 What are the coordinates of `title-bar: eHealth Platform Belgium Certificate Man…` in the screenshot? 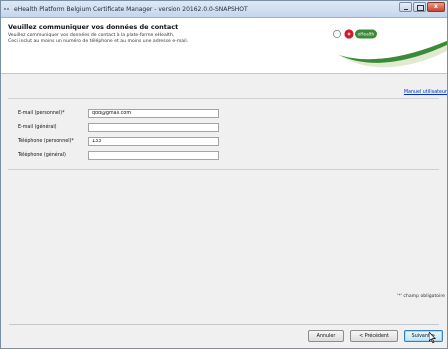 It's located at (224, 9).